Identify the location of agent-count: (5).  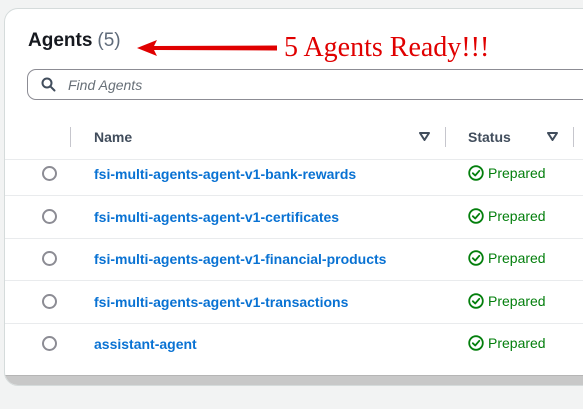
(109, 40).